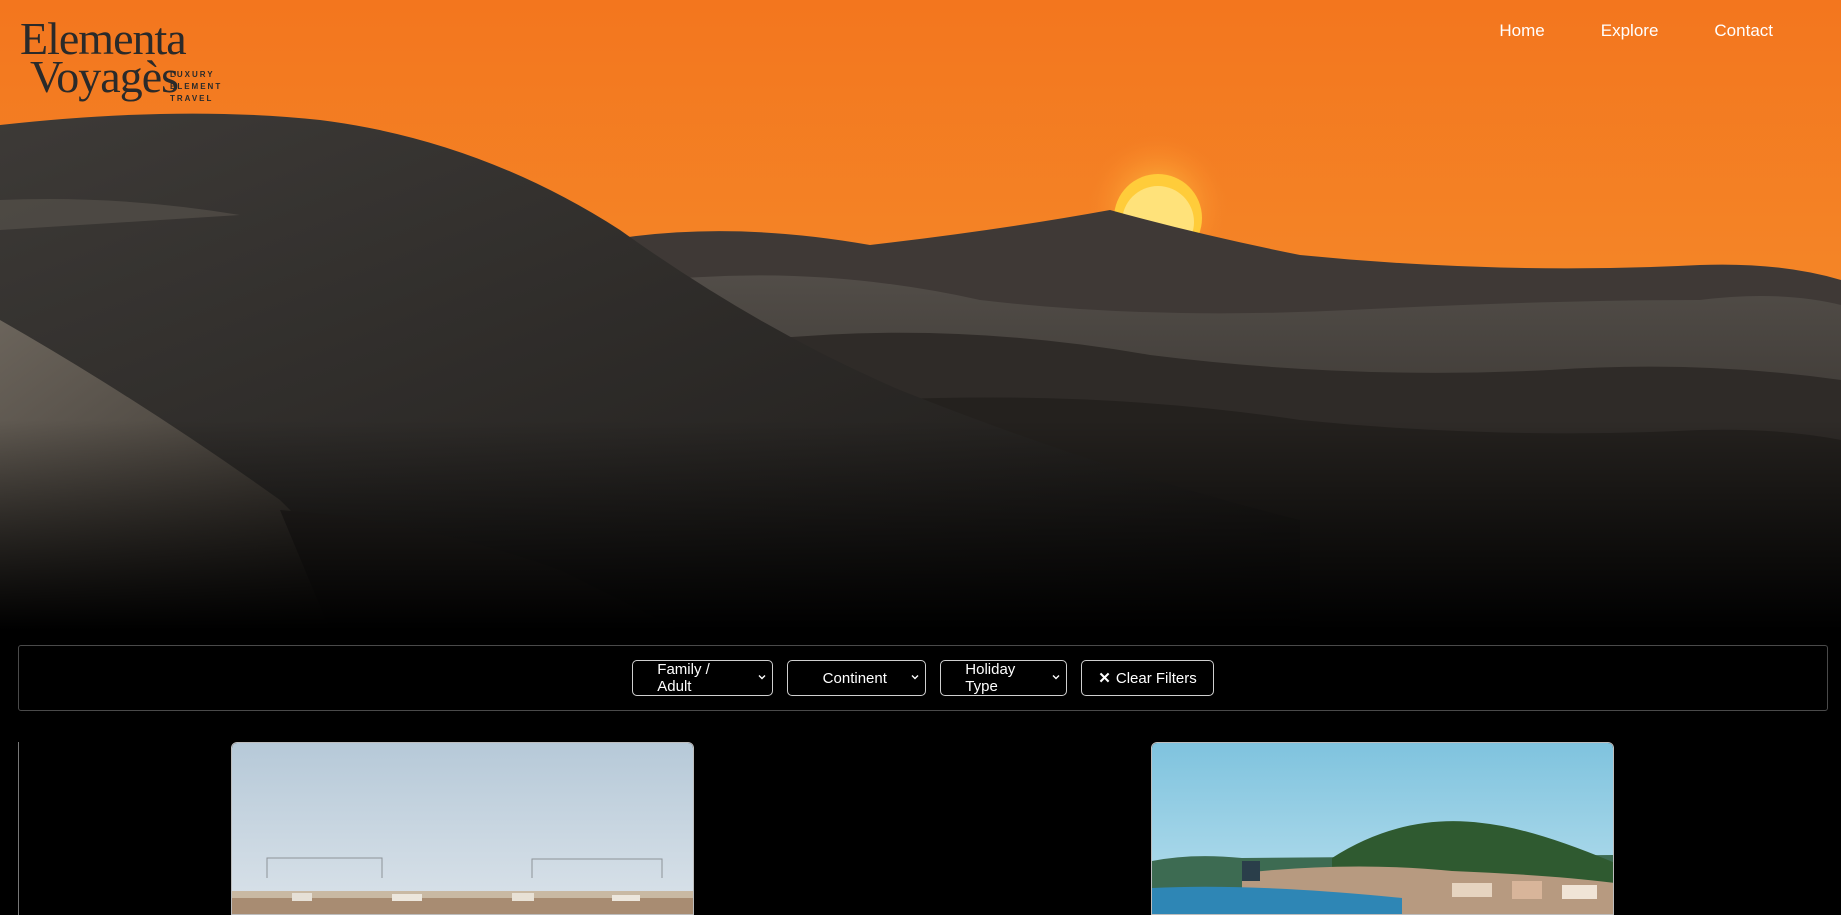  Describe the element at coordinates (1743, 31) in the screenshot. I see `nav-contact-link: Contact` at that location.